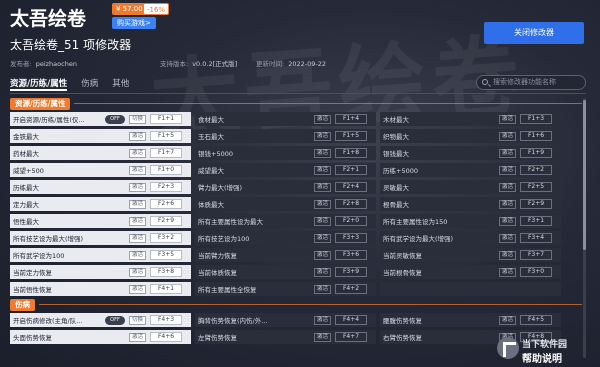 The width and height of the screenshot is (600, 367). I want to click on cheat-item: 银钱+5000 激活 F1+8, so click(285, 153).